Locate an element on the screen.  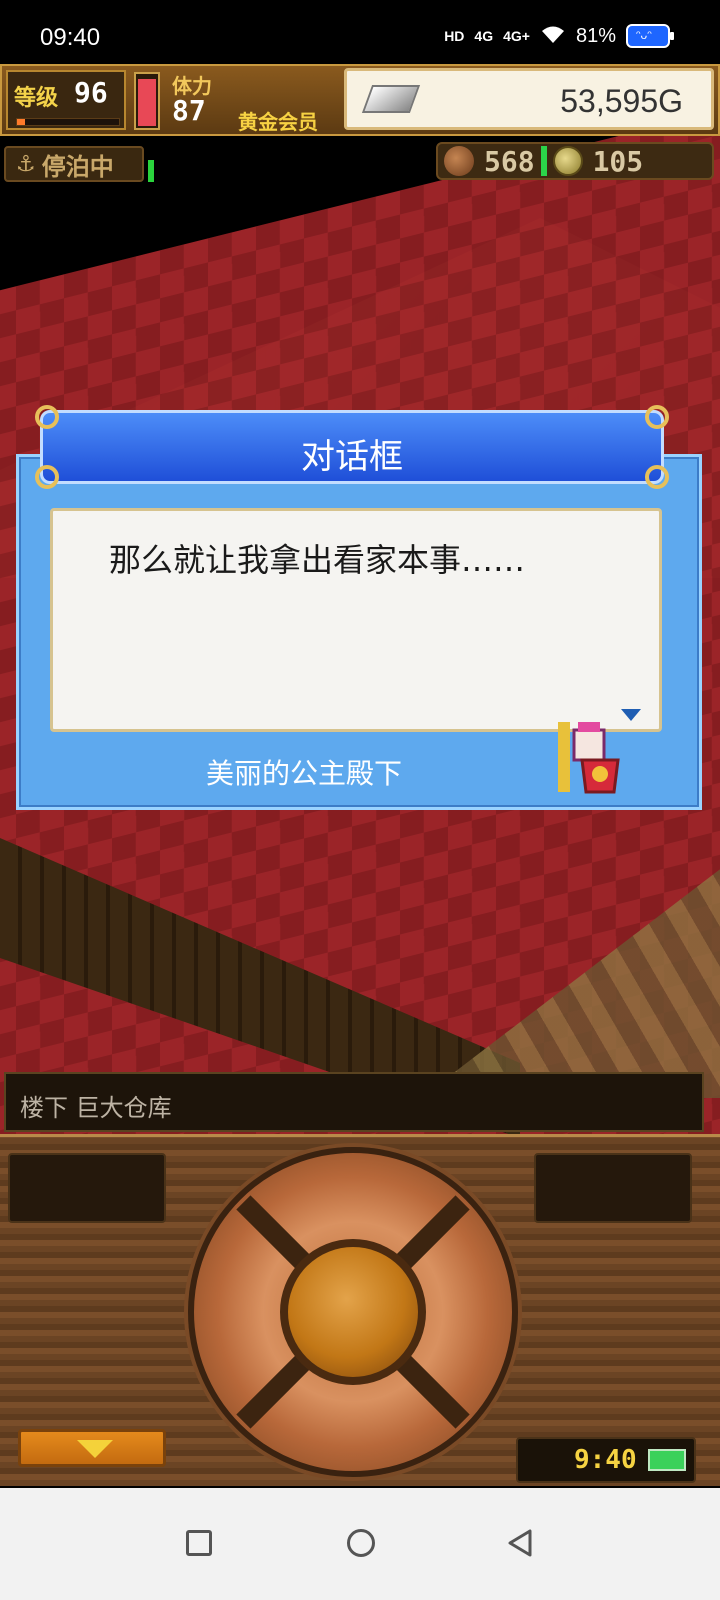
network-4g-plus-icon: 4G+ is located at coordinates (516, 36).